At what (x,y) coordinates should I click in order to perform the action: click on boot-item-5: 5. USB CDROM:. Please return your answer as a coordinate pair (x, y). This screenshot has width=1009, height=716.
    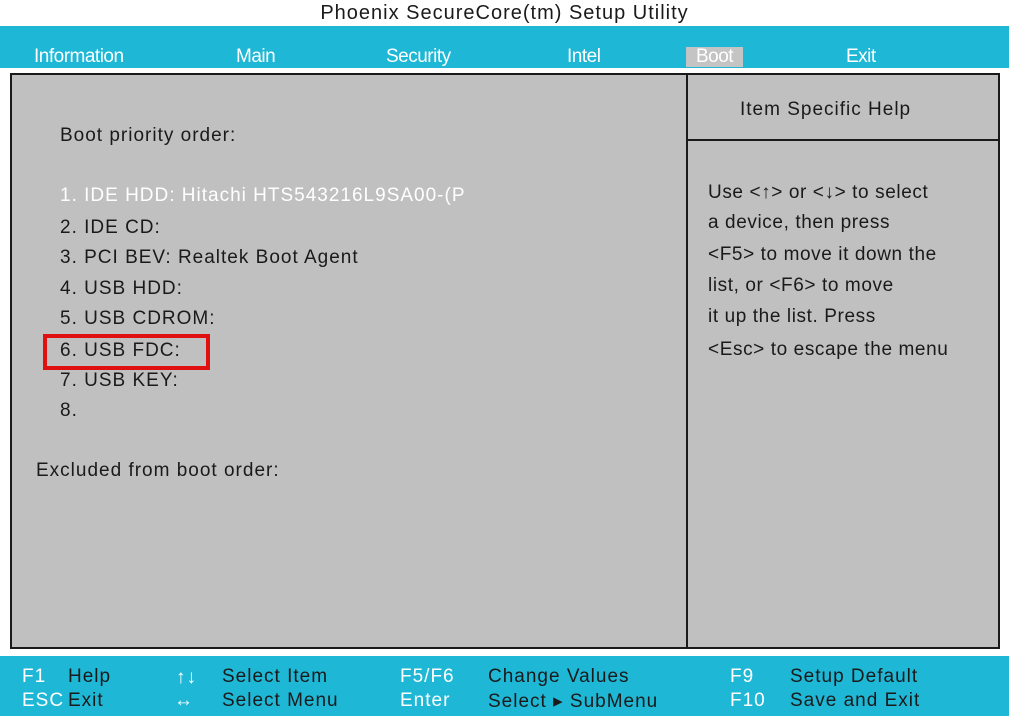
    Looking at the image, I should click on (138, 319).